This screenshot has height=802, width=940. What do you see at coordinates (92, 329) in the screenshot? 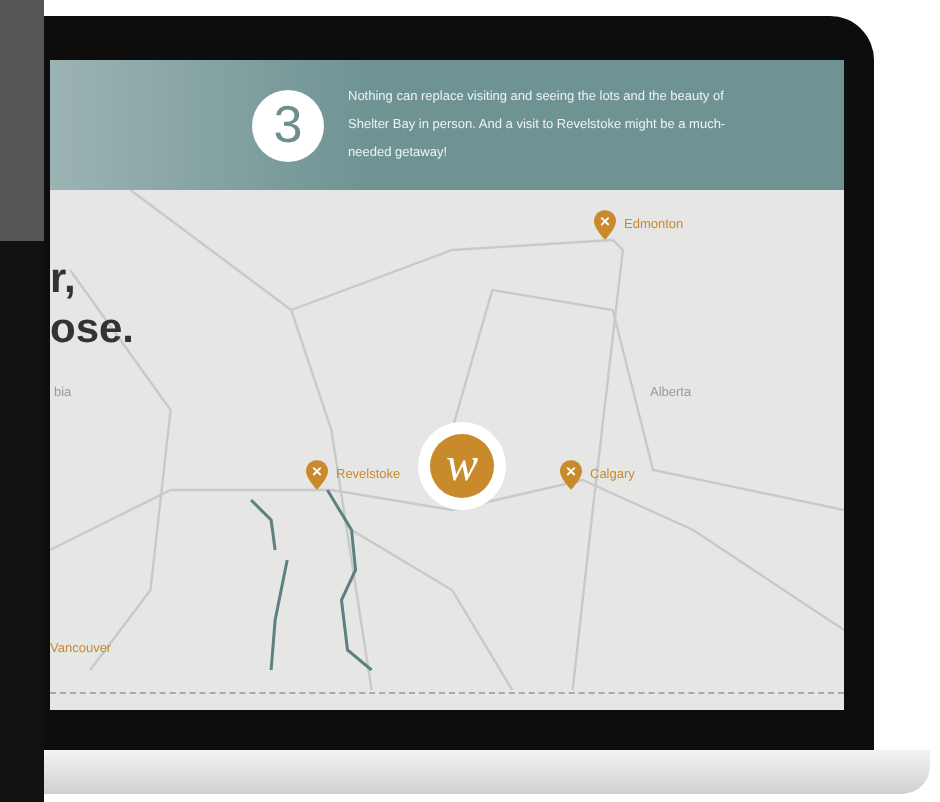
I see `heading-text: ose.` at bounding box center [92, 329].